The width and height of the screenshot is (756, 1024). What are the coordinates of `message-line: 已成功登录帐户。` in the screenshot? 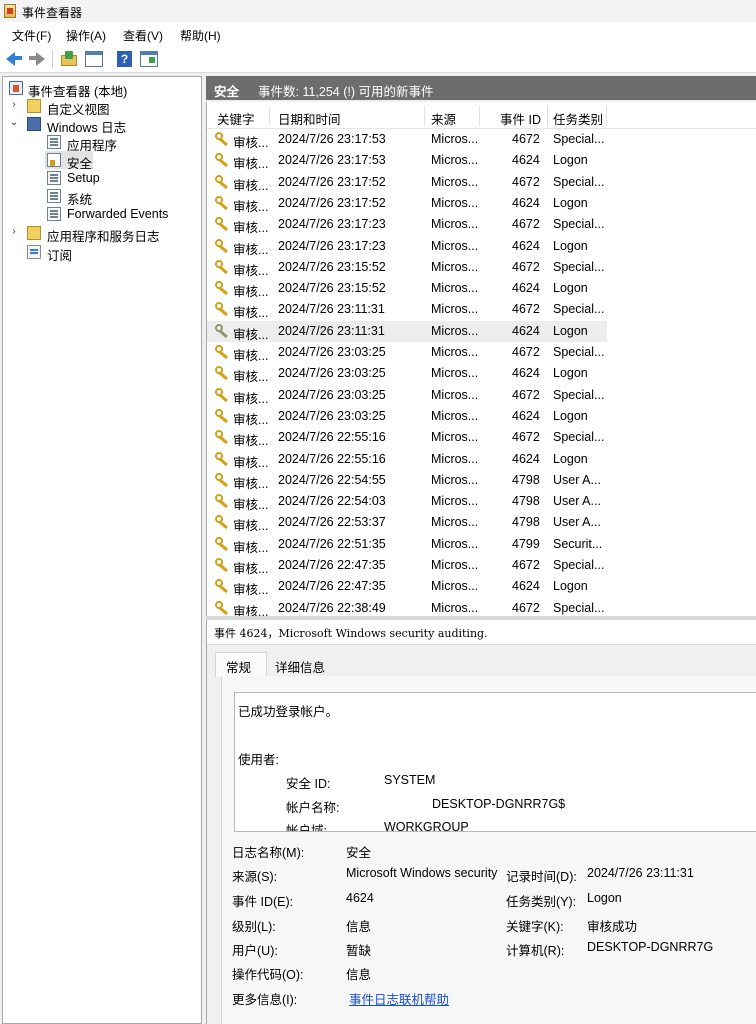 It's located at (288, 712).